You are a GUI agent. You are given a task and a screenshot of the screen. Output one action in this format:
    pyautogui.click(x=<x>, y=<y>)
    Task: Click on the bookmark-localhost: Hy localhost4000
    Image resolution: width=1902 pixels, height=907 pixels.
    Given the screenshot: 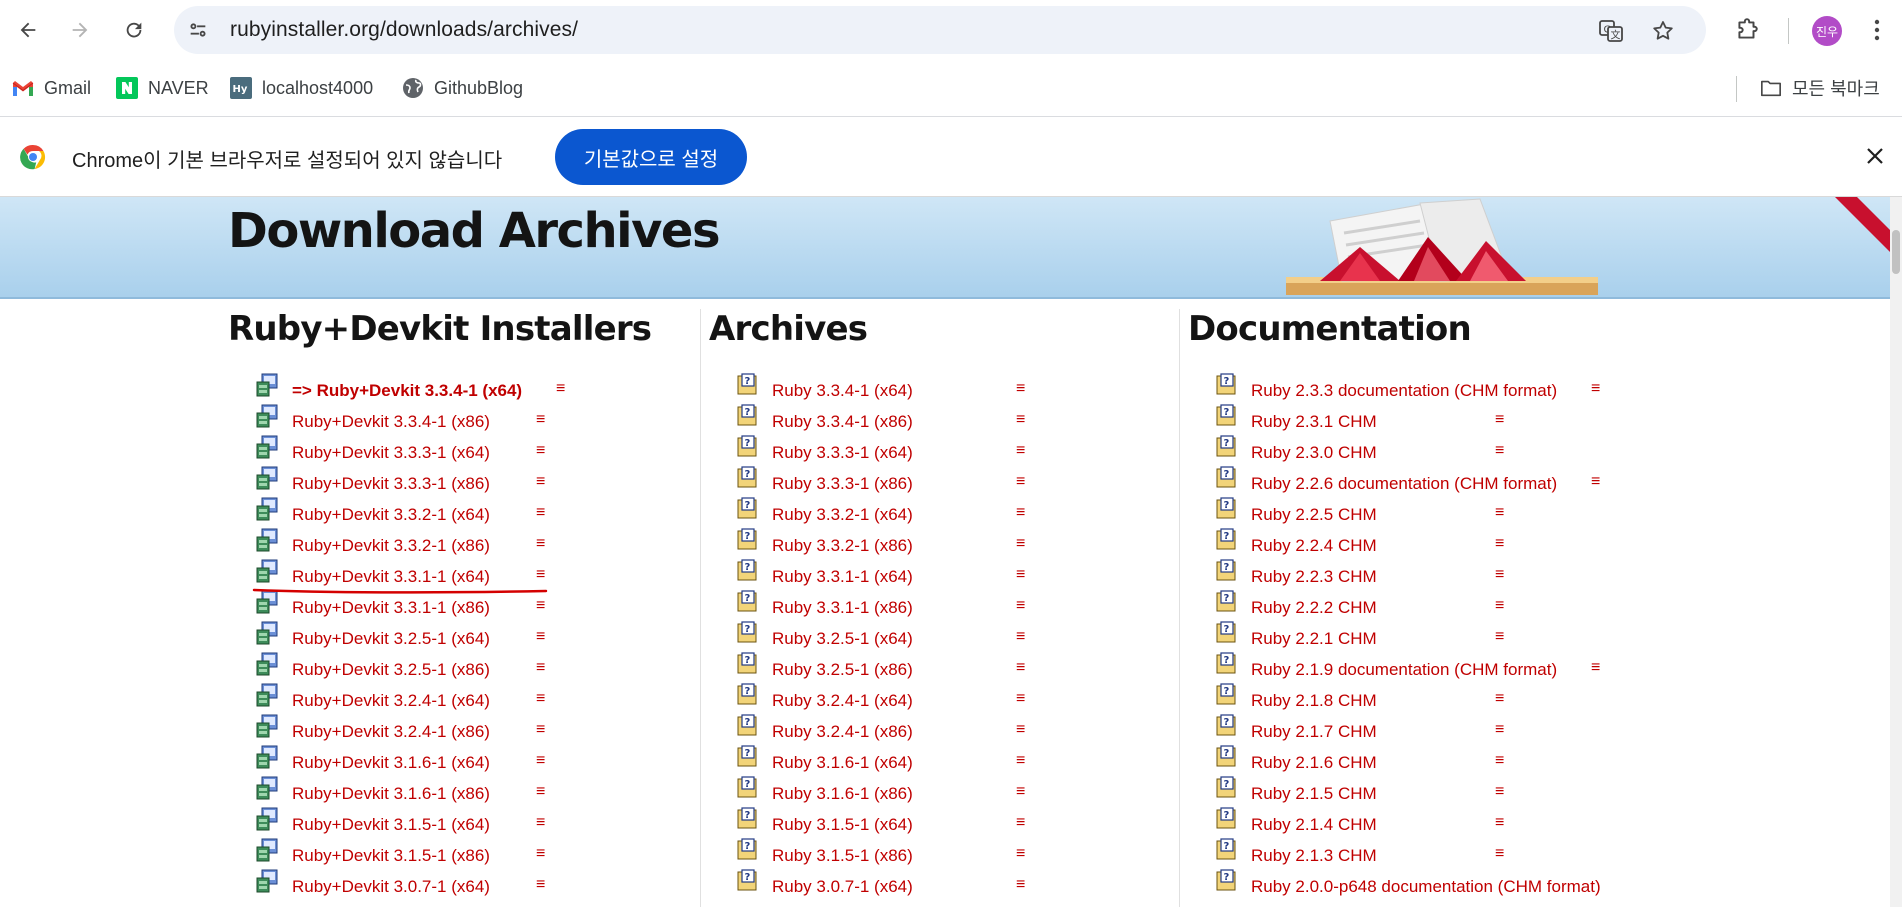 What is the action you would take?
    pyautogui.click(x=301, y=88)
    